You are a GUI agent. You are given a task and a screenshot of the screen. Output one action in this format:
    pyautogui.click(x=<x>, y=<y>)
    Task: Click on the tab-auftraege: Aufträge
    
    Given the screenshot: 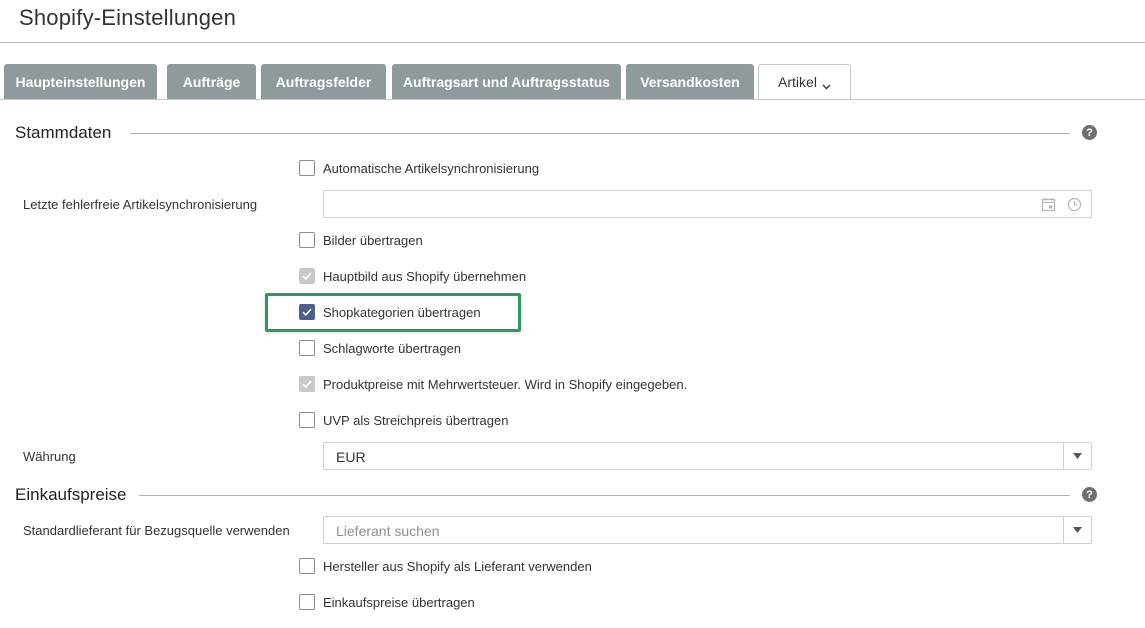 What is the action you would take?
    pyautogui.click(x=211, y=81)
    